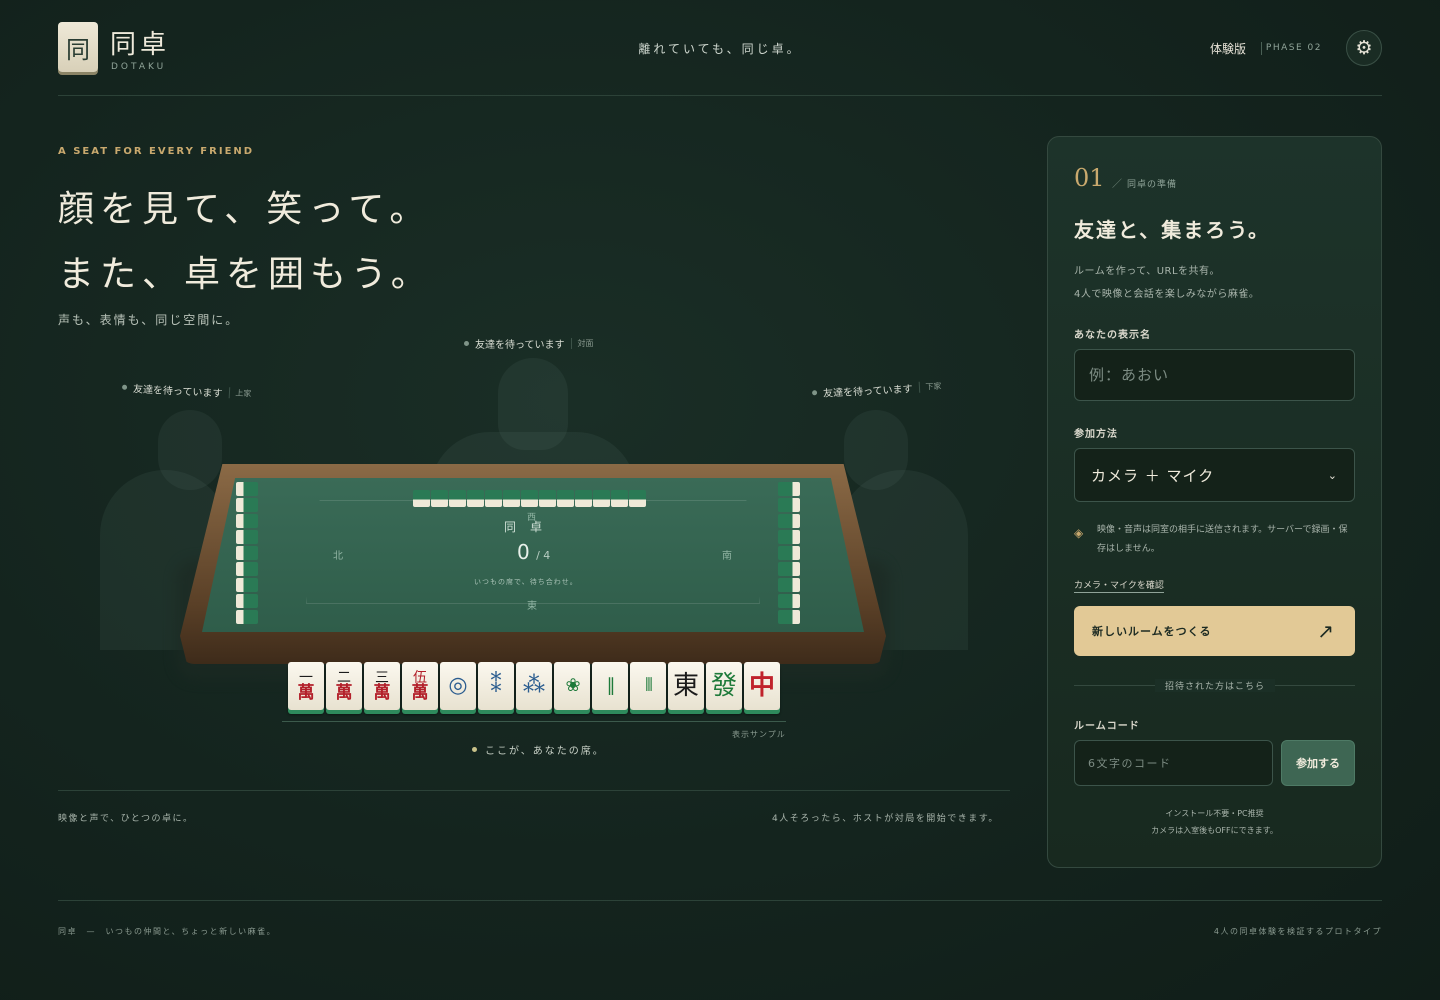  I want to click on tile-glyph: 發, so click(723, 686).